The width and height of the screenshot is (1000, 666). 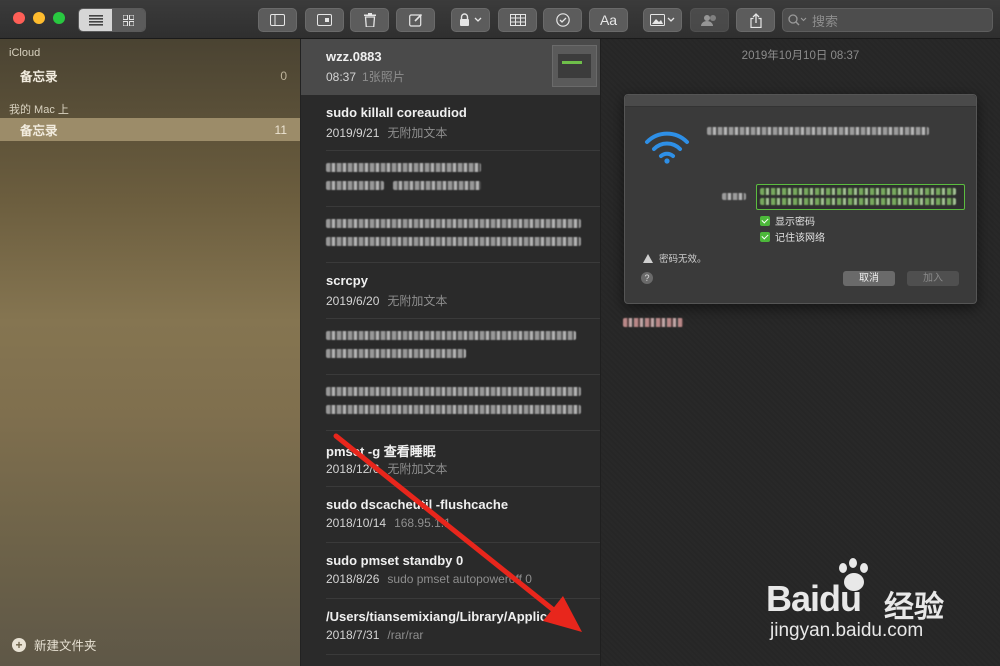 What do you see at coordinates (395, 560) in the screenshot?
I see `note-title: sudo pmset standby 0` at bounding box center [395, 560].